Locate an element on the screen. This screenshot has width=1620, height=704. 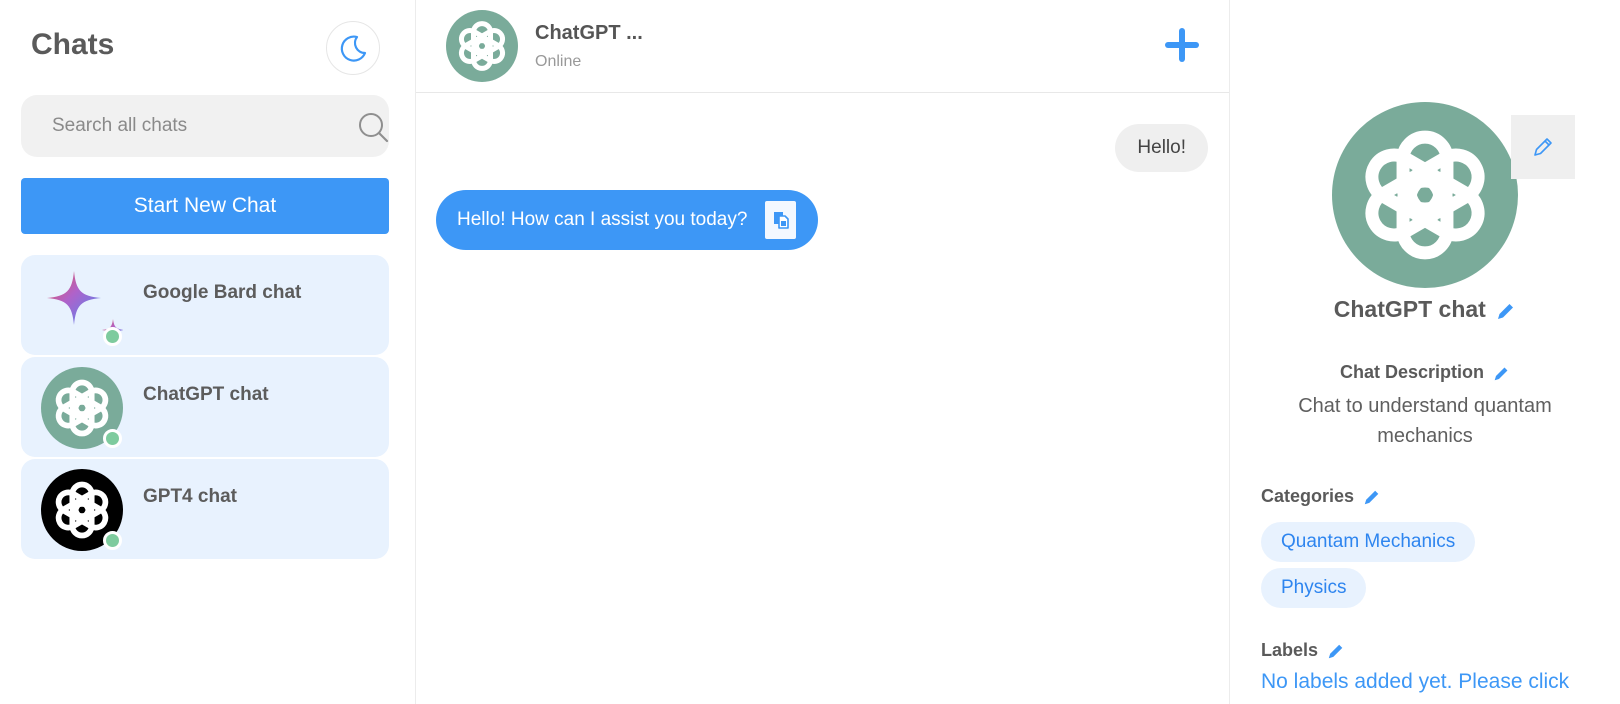
user-message-bubble: Hello! is located at coordinates (1161, 148).